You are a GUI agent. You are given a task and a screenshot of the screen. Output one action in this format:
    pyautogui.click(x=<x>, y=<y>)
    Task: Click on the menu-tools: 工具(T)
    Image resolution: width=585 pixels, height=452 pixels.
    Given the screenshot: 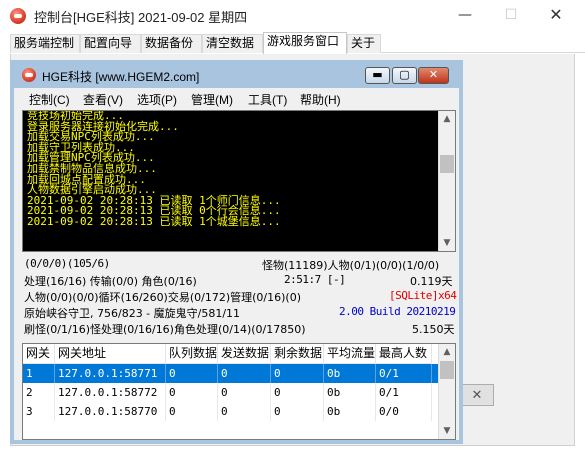 What is the action you would take?
    pyautogui.click(x=267, y=99)
    